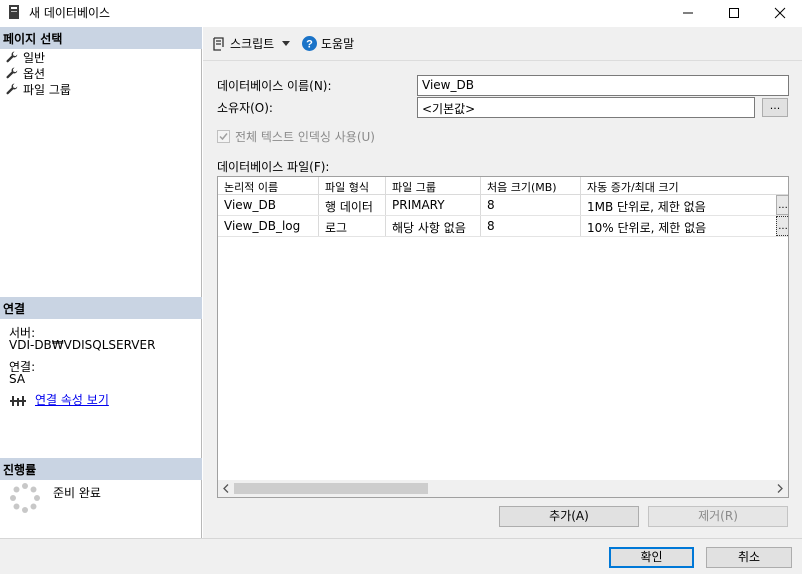 This screenshot has width=802, height=574. I want to click on db-name-label: 데이터베이스 이름(N):, so click(274, 86).